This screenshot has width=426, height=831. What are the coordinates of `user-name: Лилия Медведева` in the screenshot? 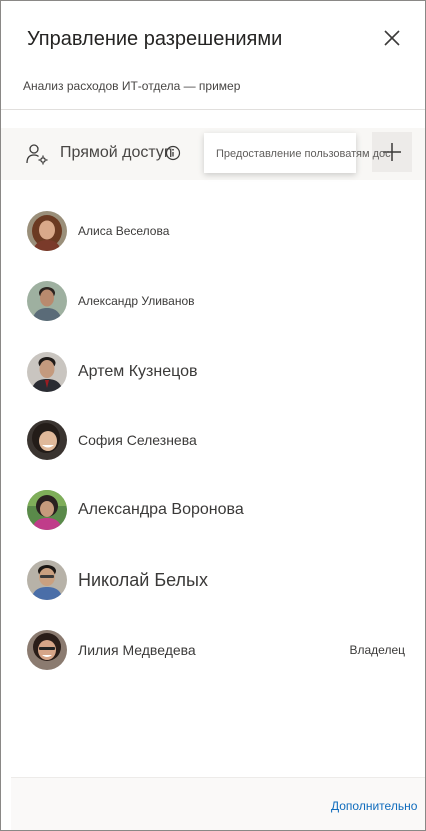 It's located at (137, 650).